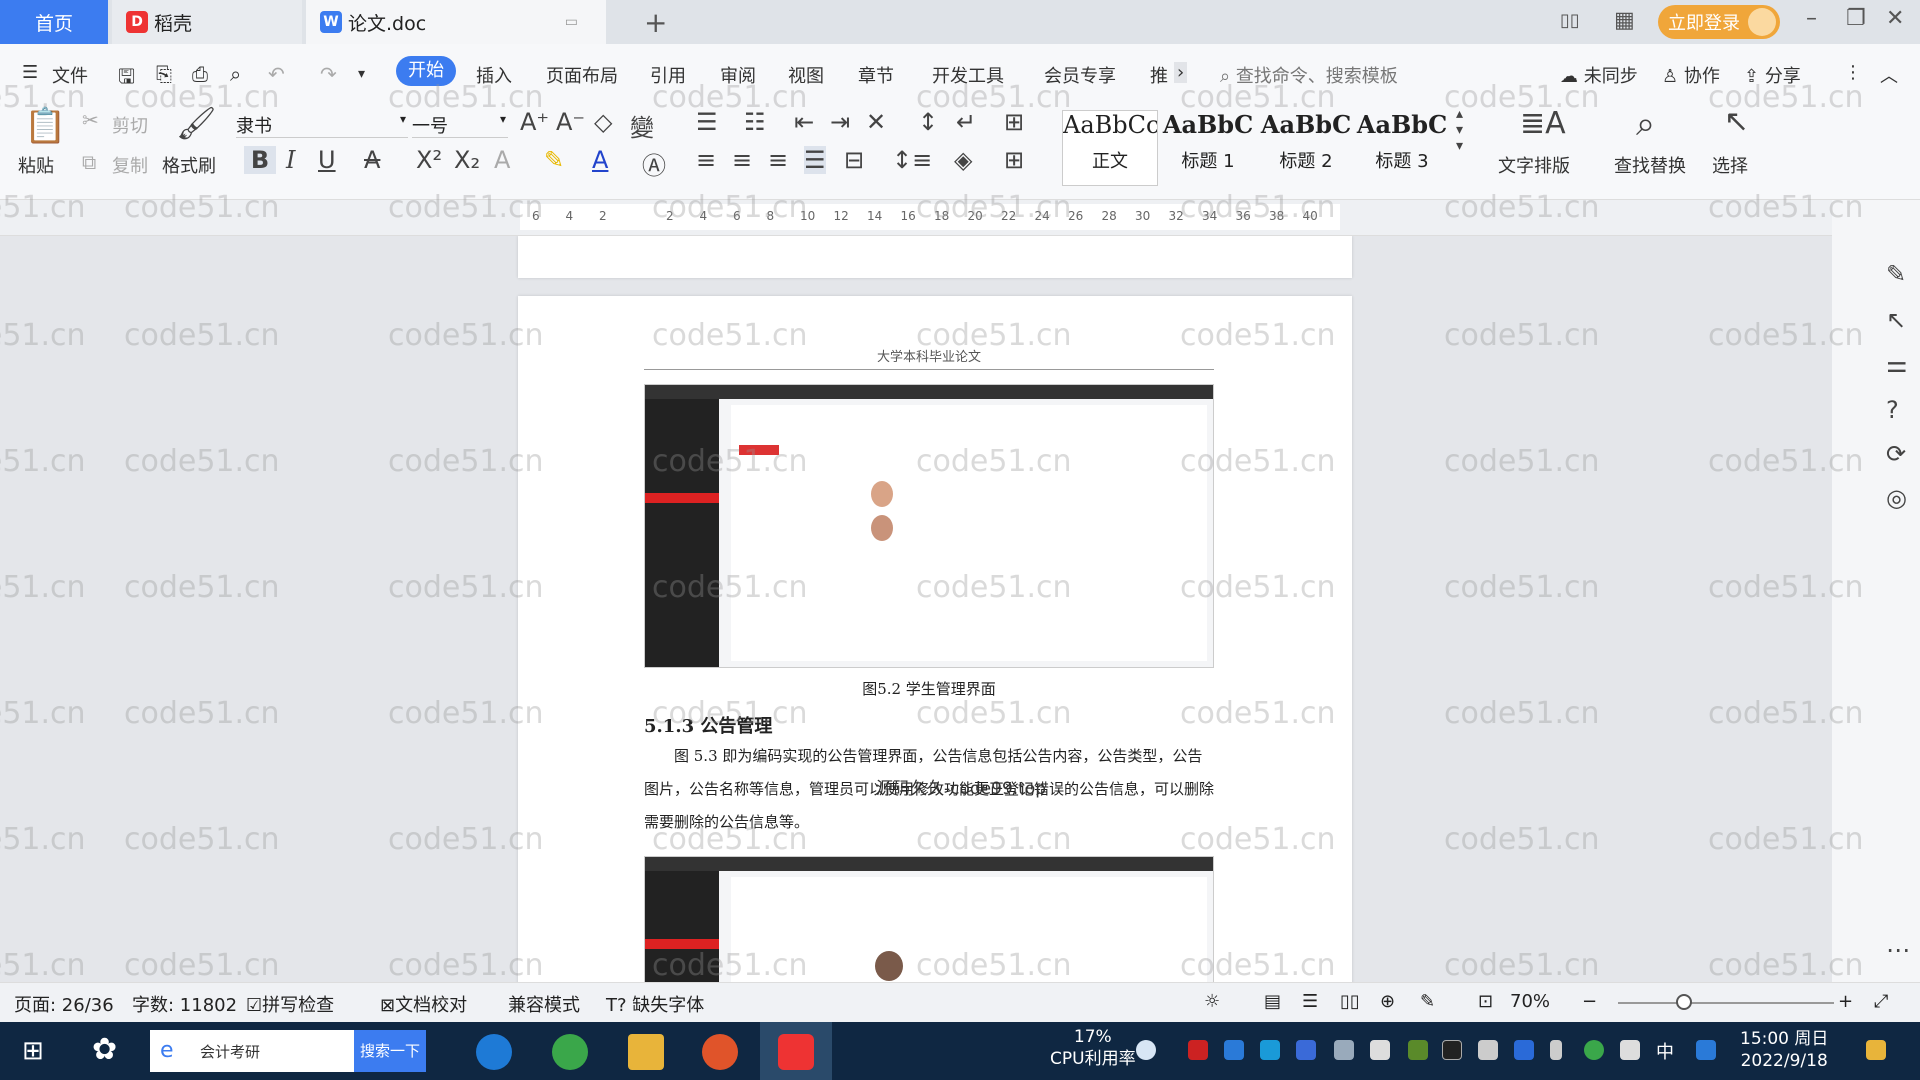 The width and height of the screenshot is (1920, 1080). Describe the element at coordinates (164, 74) in the screenshot. I see `export-icon: ⎘` at that location.